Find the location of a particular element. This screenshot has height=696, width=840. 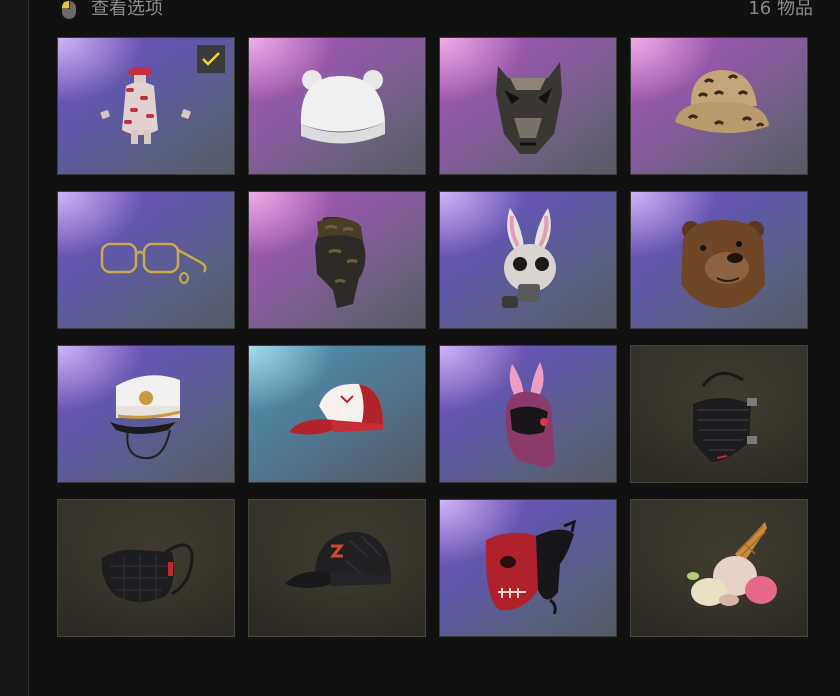

item-tile-gold-glasses is located at coordinates (146, 260).